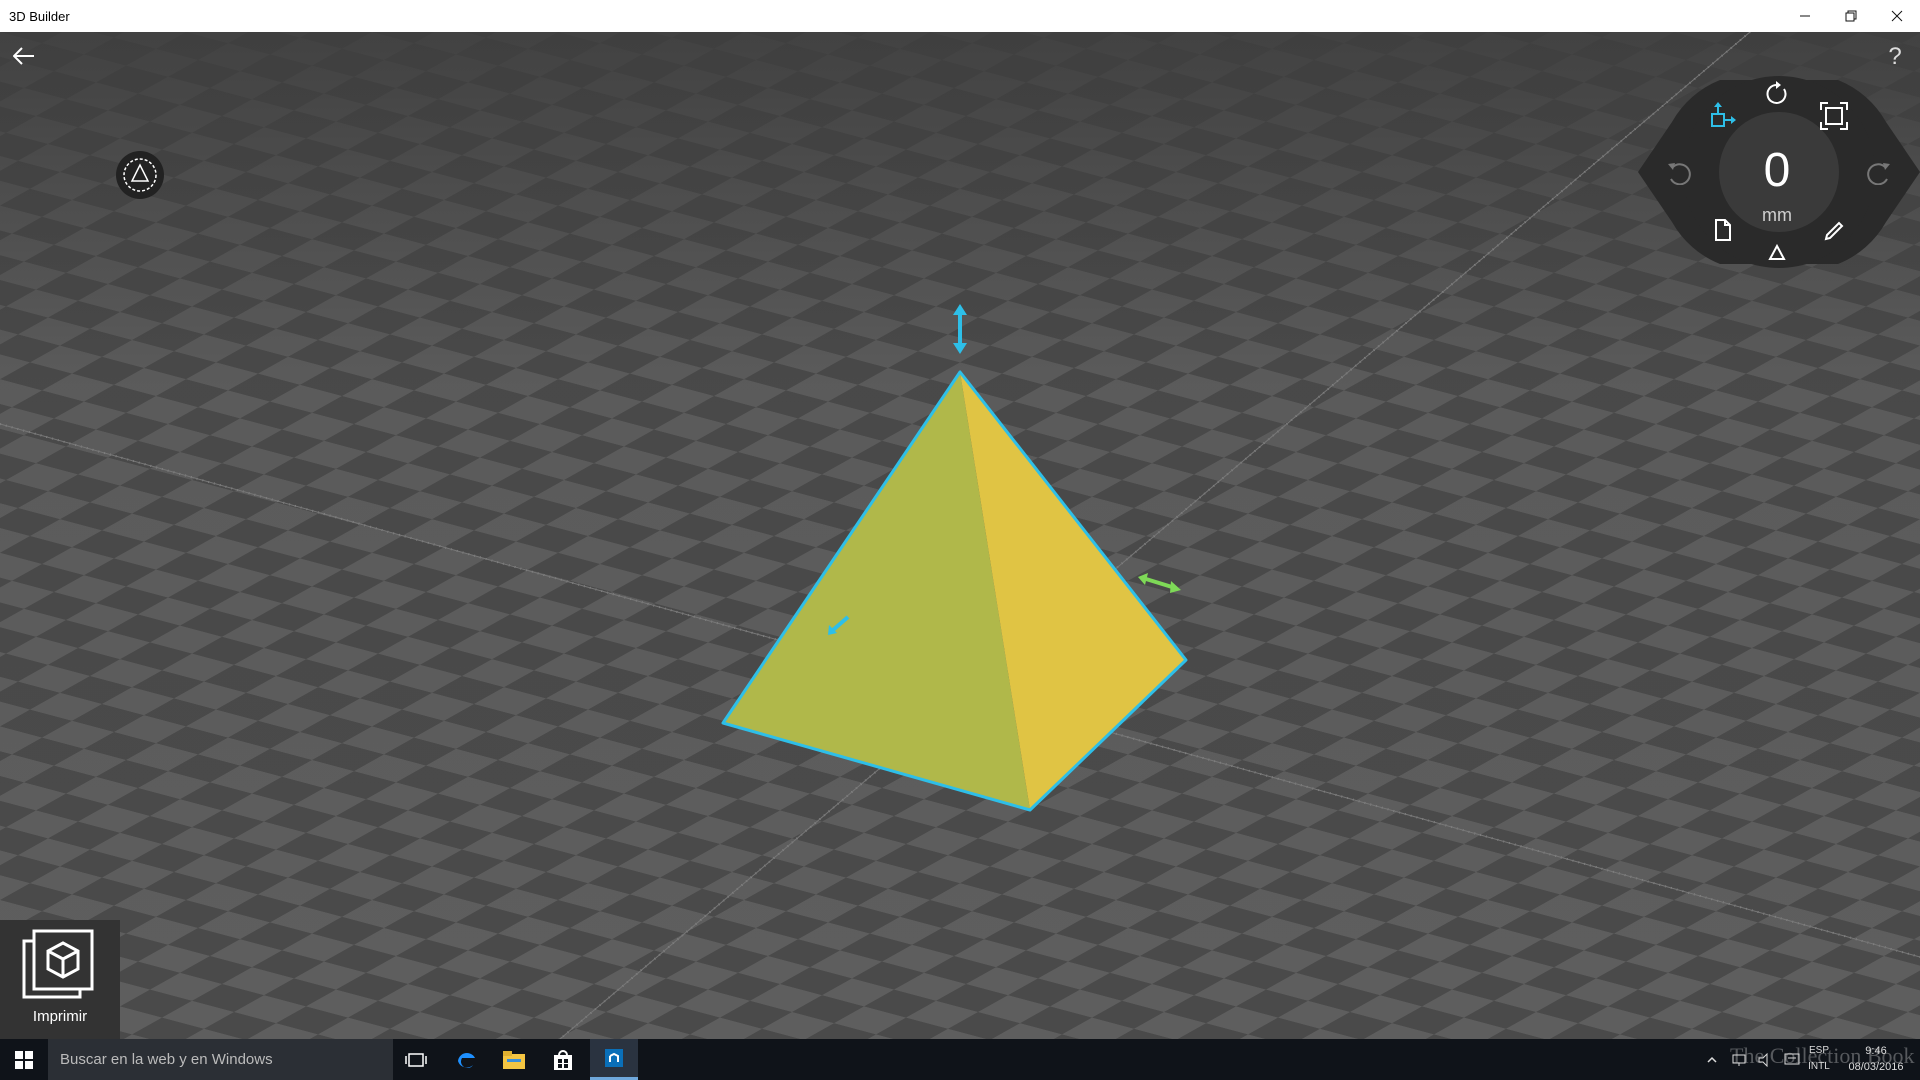 This screenshot has width=1920, height=1080. What do you see at coordinates (1822, 1055) in the screenshot?
I see `watermark: The Collection Book` at bounding box center [1822, 1055].